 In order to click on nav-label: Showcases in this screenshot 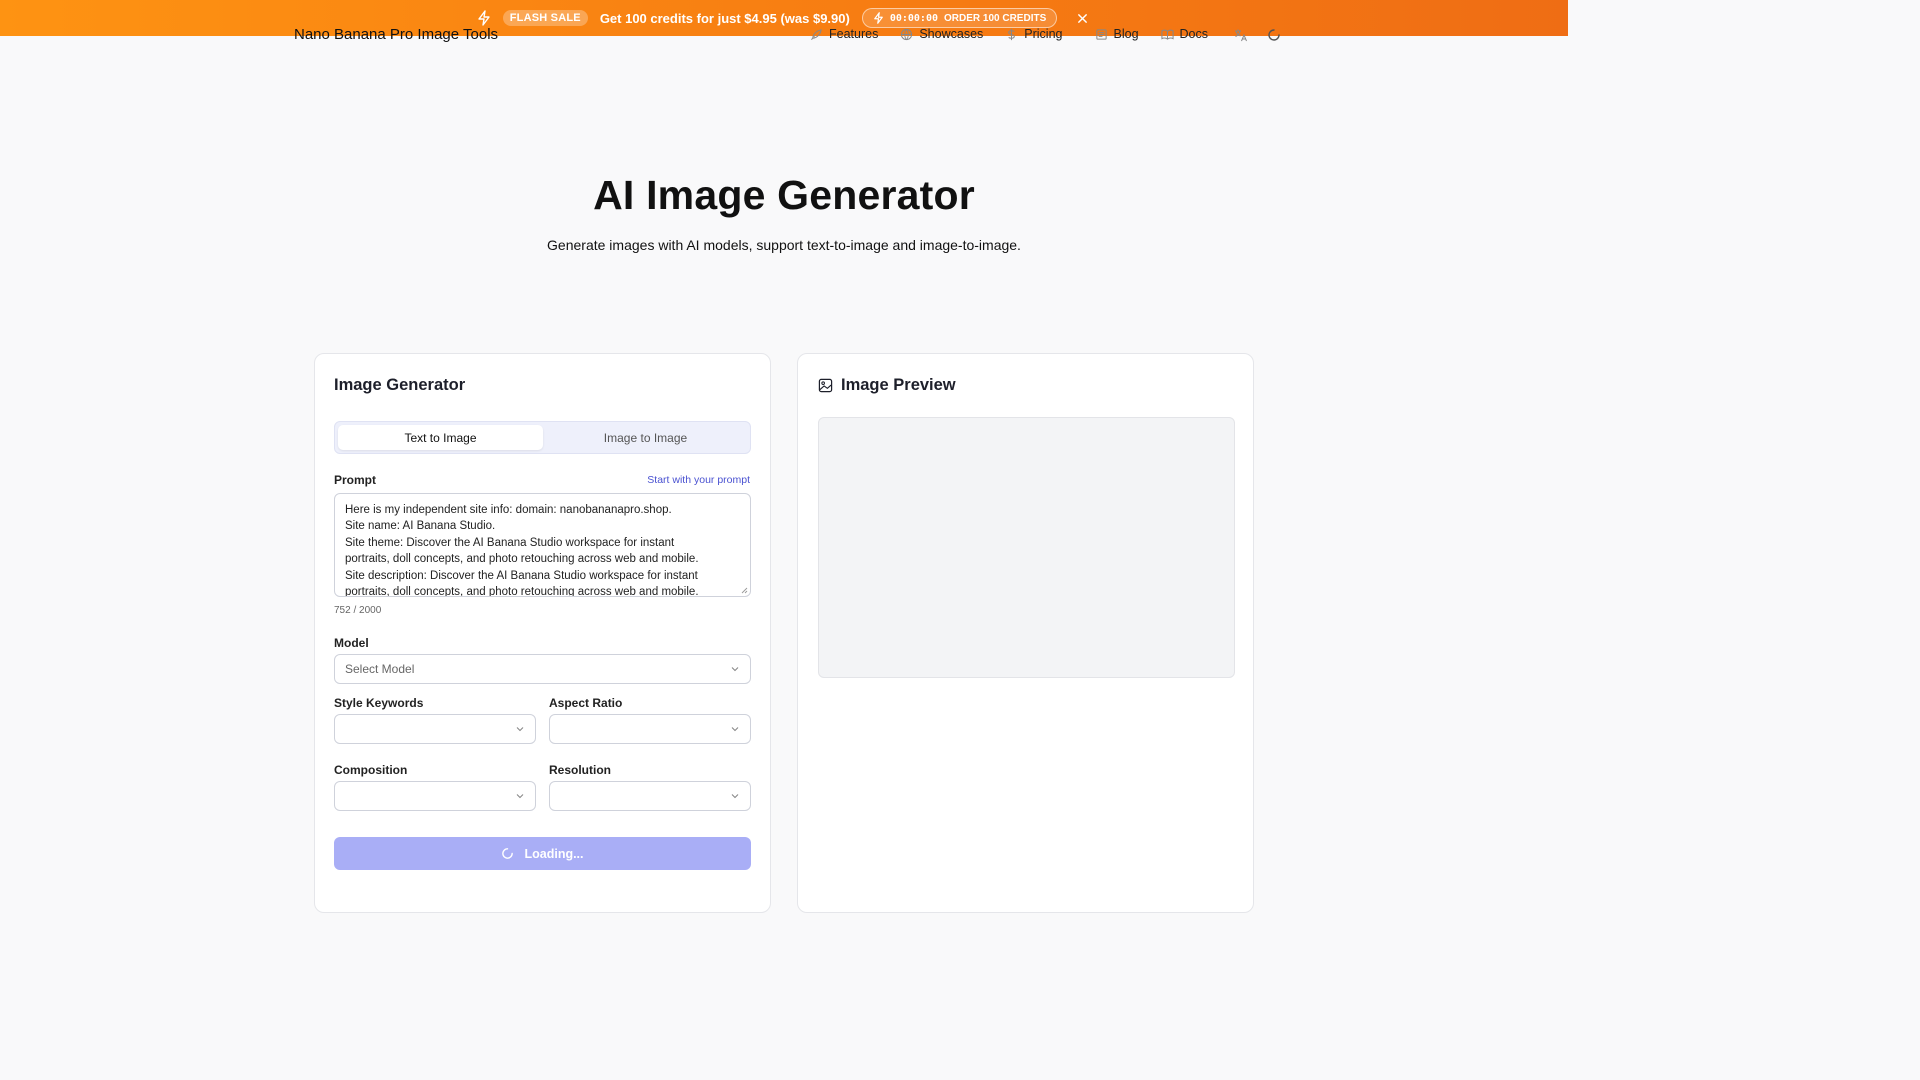, I will do `click(951, 34)`.